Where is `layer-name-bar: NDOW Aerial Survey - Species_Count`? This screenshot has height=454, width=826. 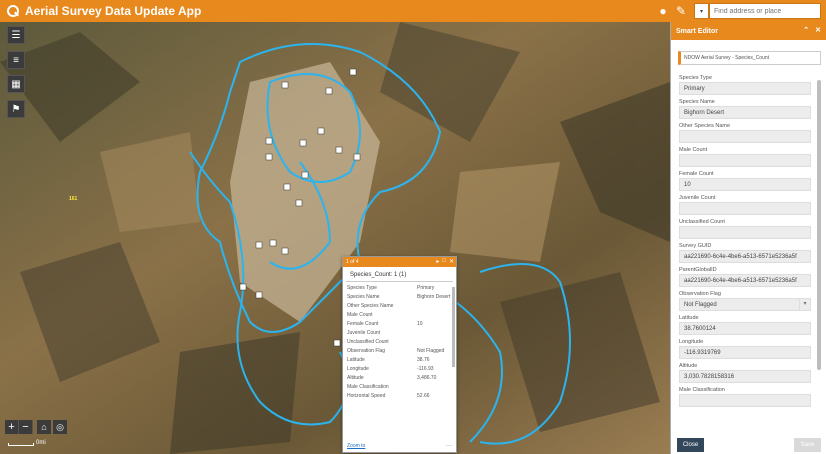 layer-name-bar: NDOW Aerial Survey - Species_Count is located at coordinates (749, 58).